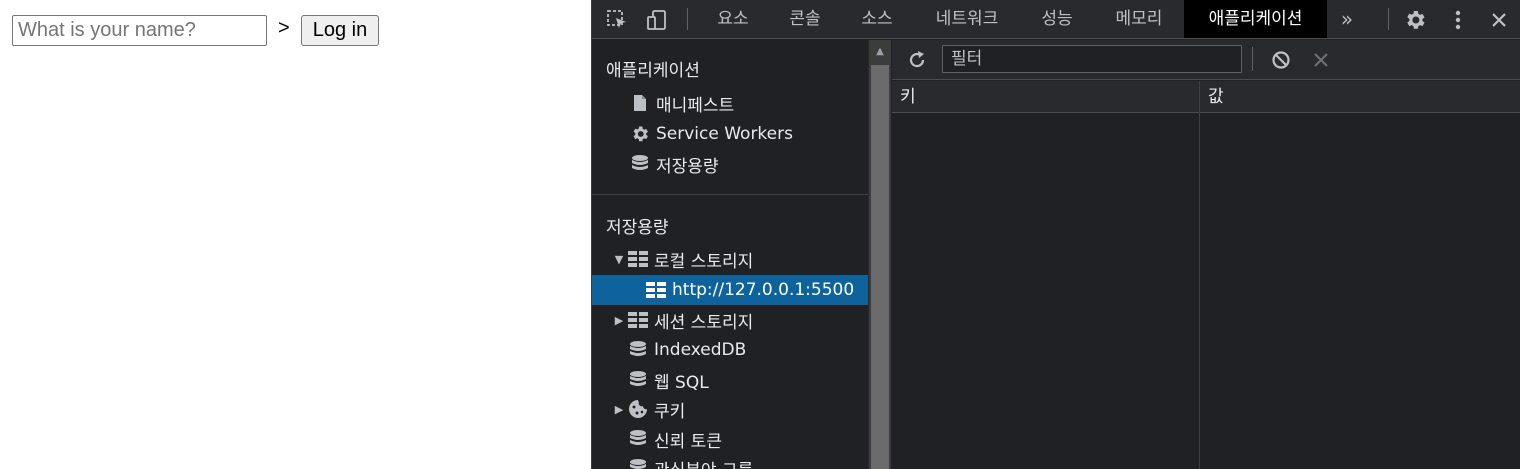 The height and width of the screenshot is (469, 1520). Describe the element at coordinates (805, 19) in the screenshot. I see `tab-console: 콘솔` at that location.